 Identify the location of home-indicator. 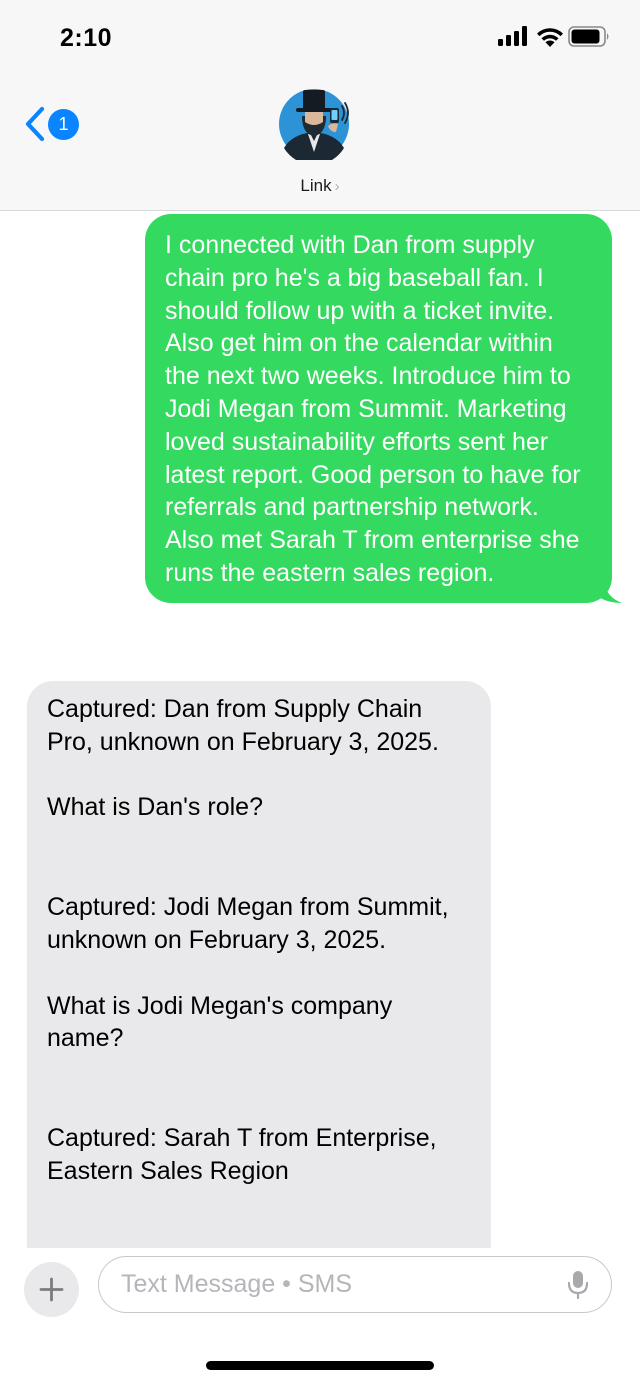
(320, 1365).